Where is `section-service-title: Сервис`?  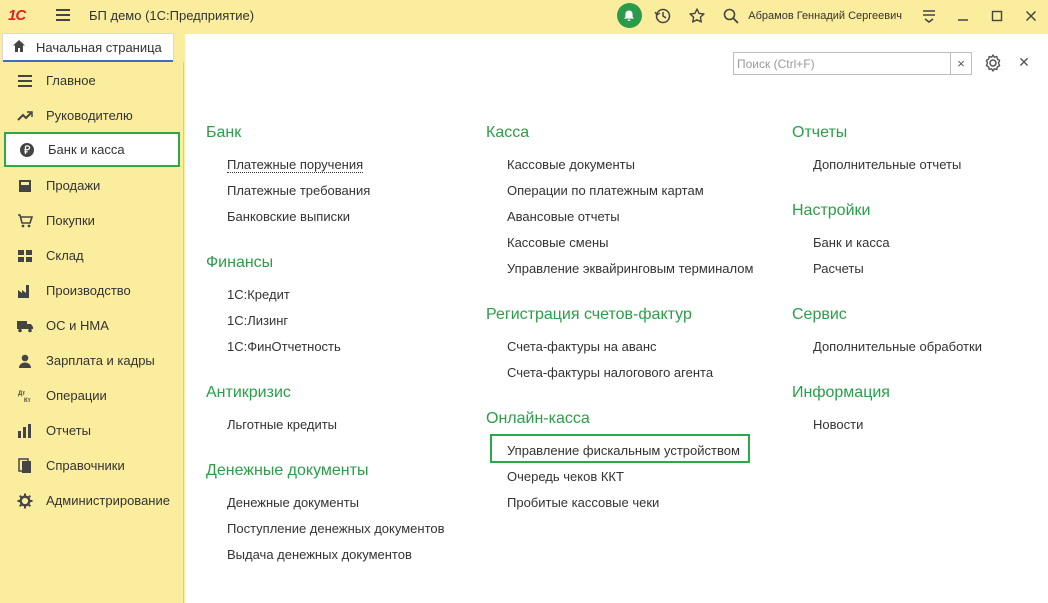
section-service-title: Сервис is located at coordinates (819, 315).